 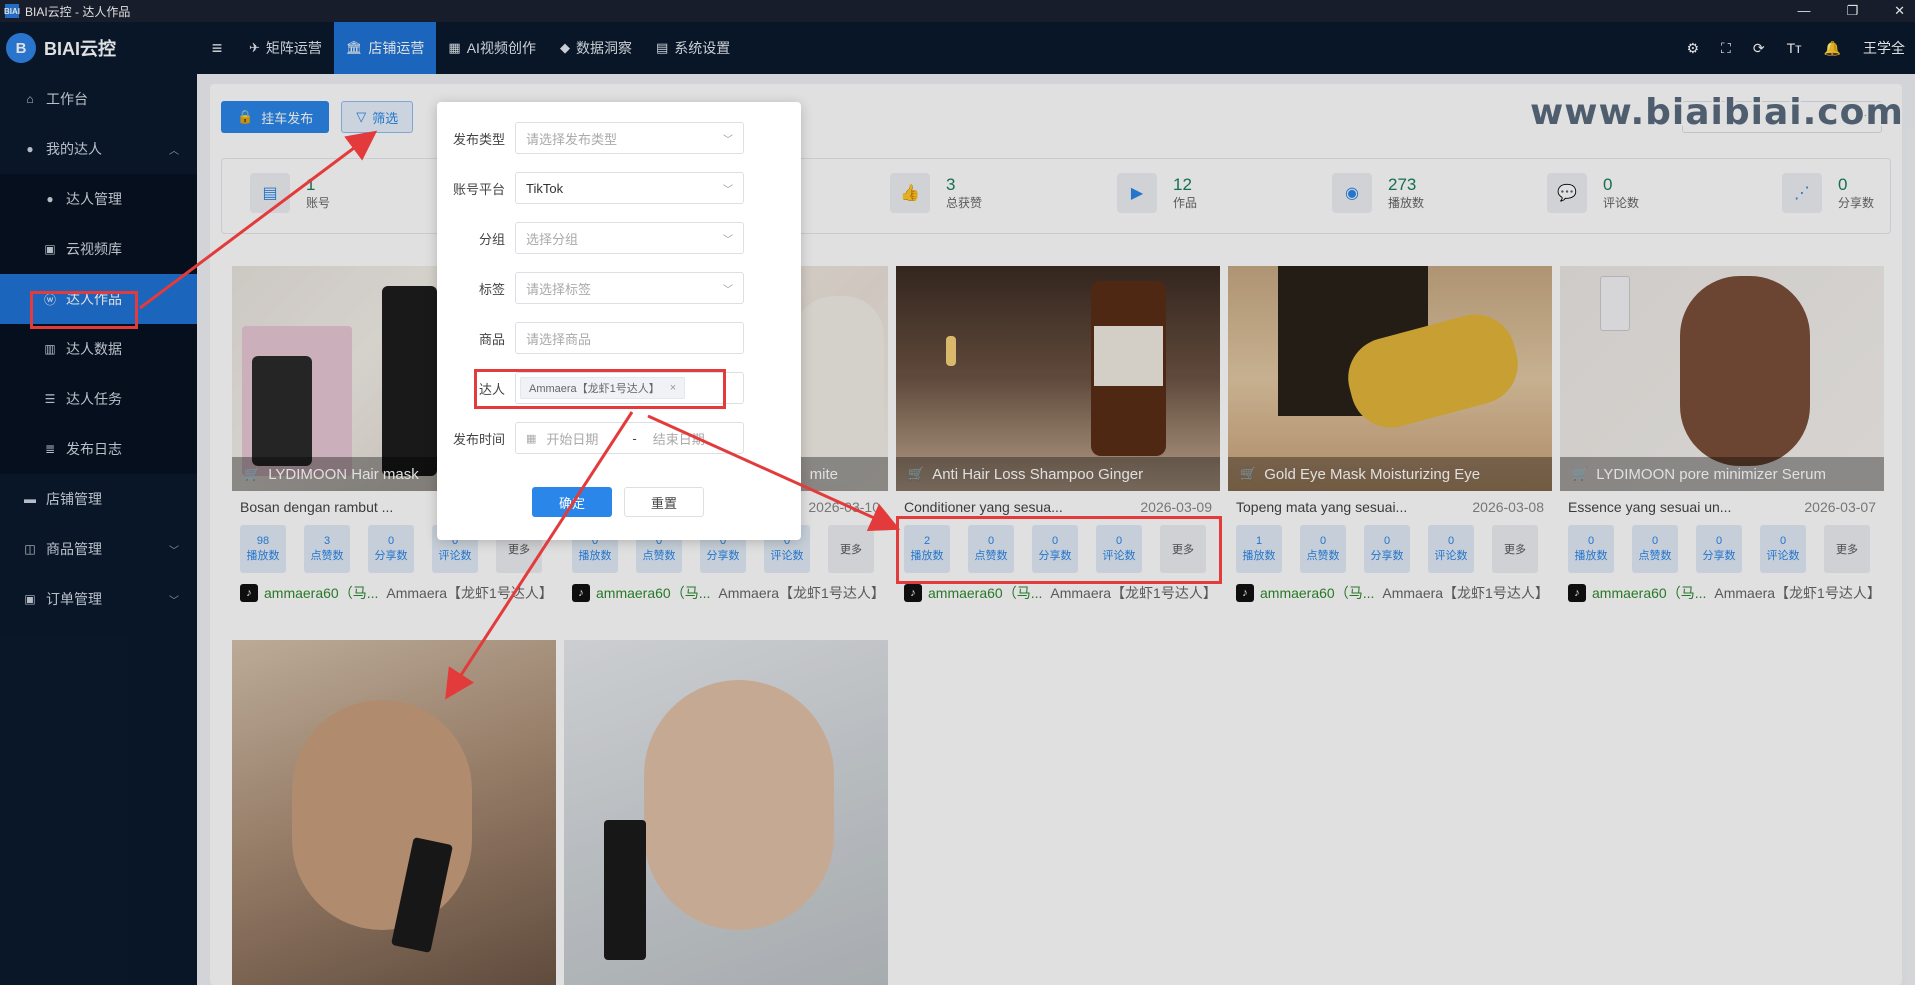 I want to click on sidebar-item-publish-log: ≣ 发布日志, so click(x=98, y=449).